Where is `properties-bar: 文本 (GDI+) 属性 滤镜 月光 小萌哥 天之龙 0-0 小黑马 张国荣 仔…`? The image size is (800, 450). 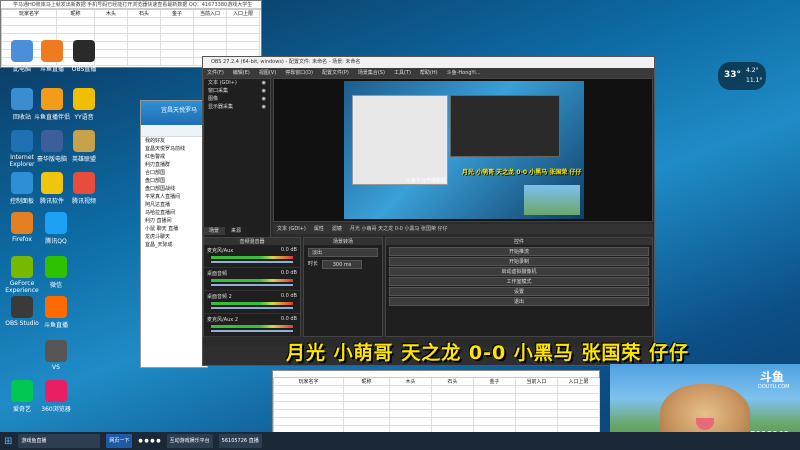 properties-bar: 文本 (GDI+) 属性 滤镜 月光 小萌哥 天之龙 0-0 小黑马 张国荣 仔… is located at coordinates (463, 229).